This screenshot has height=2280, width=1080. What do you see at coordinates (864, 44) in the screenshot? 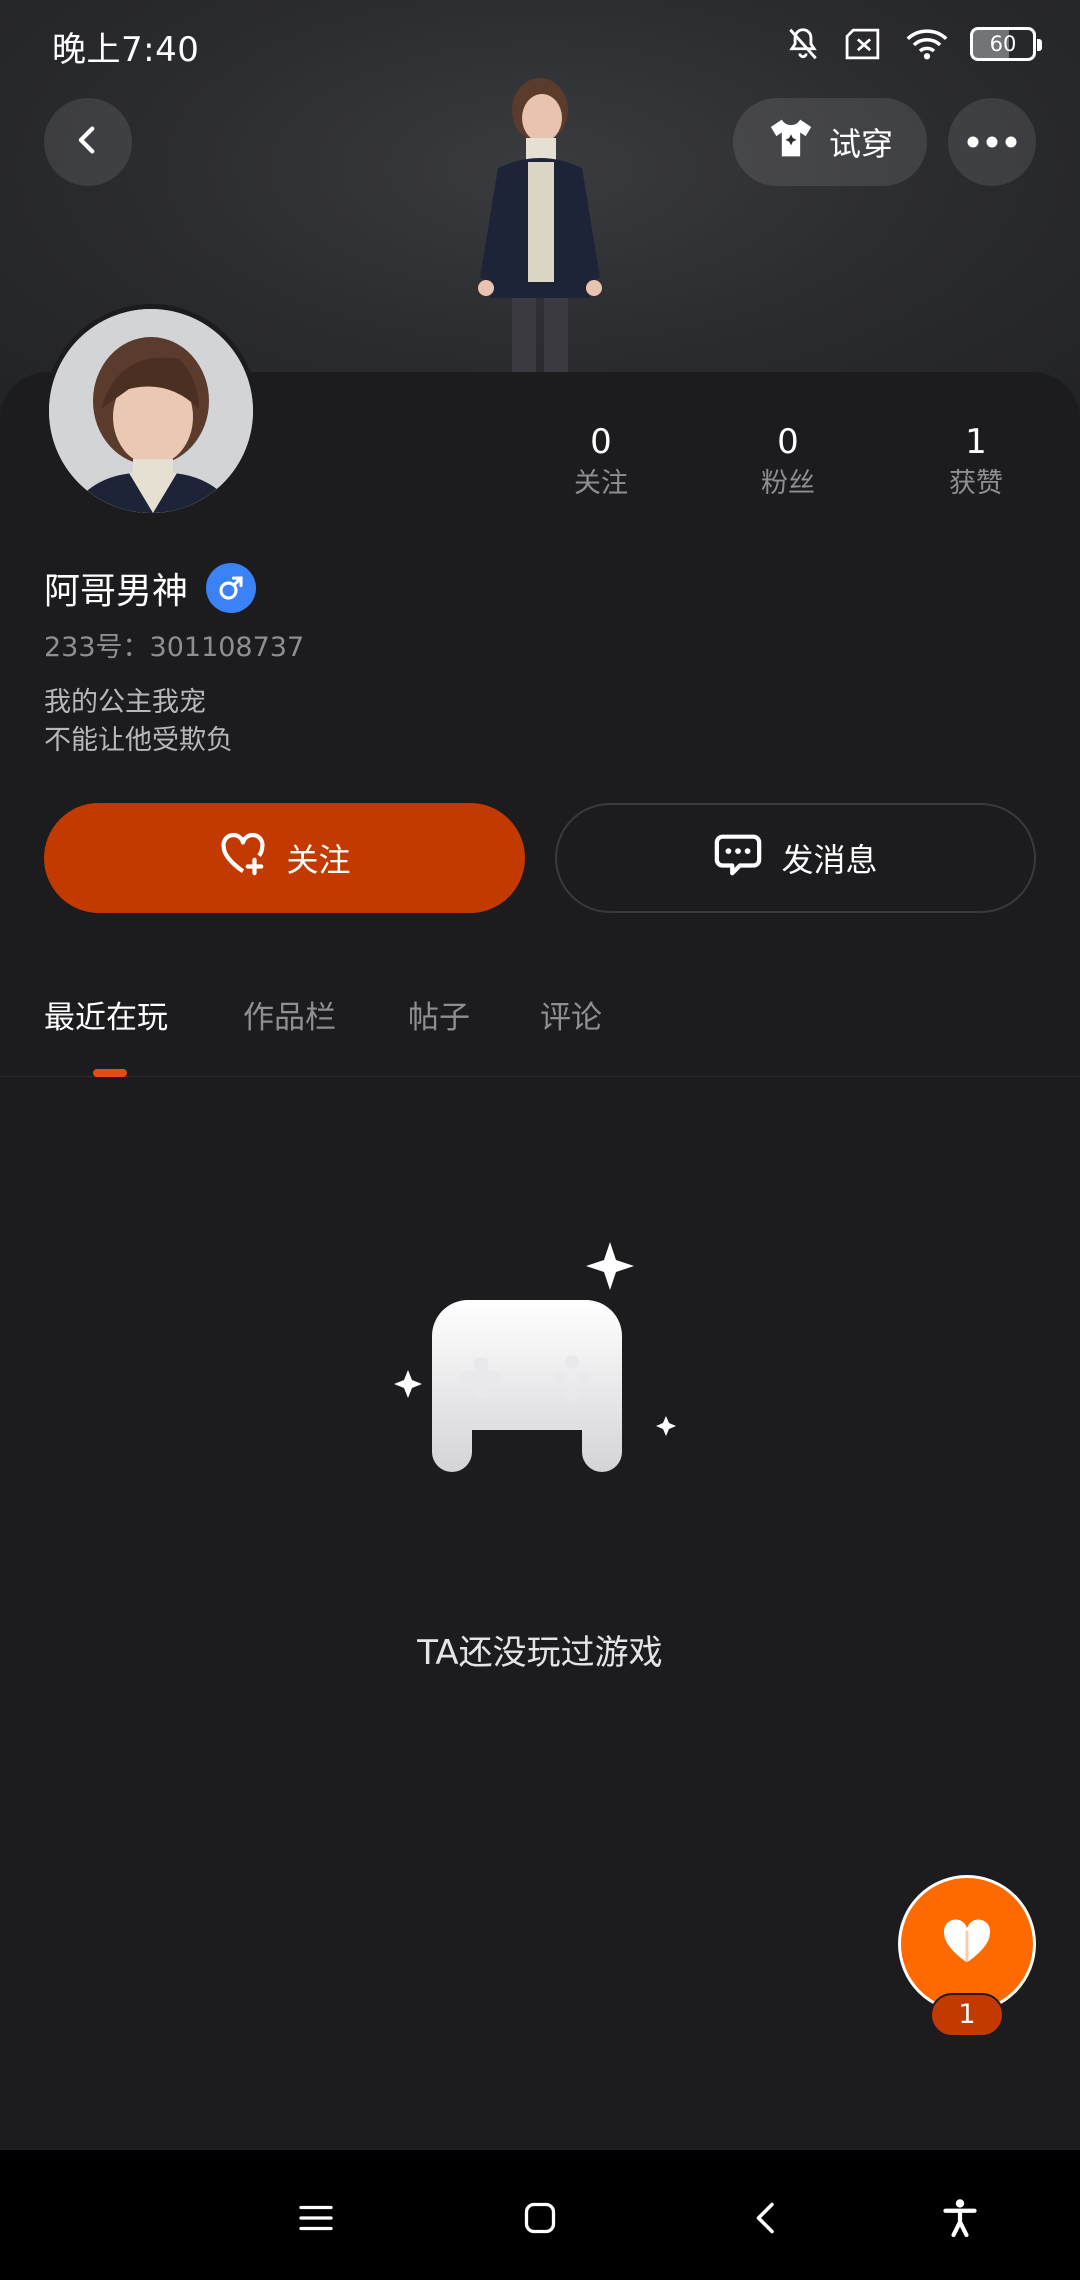
I see `sim-x-icon` at bounding box center [864, 44].